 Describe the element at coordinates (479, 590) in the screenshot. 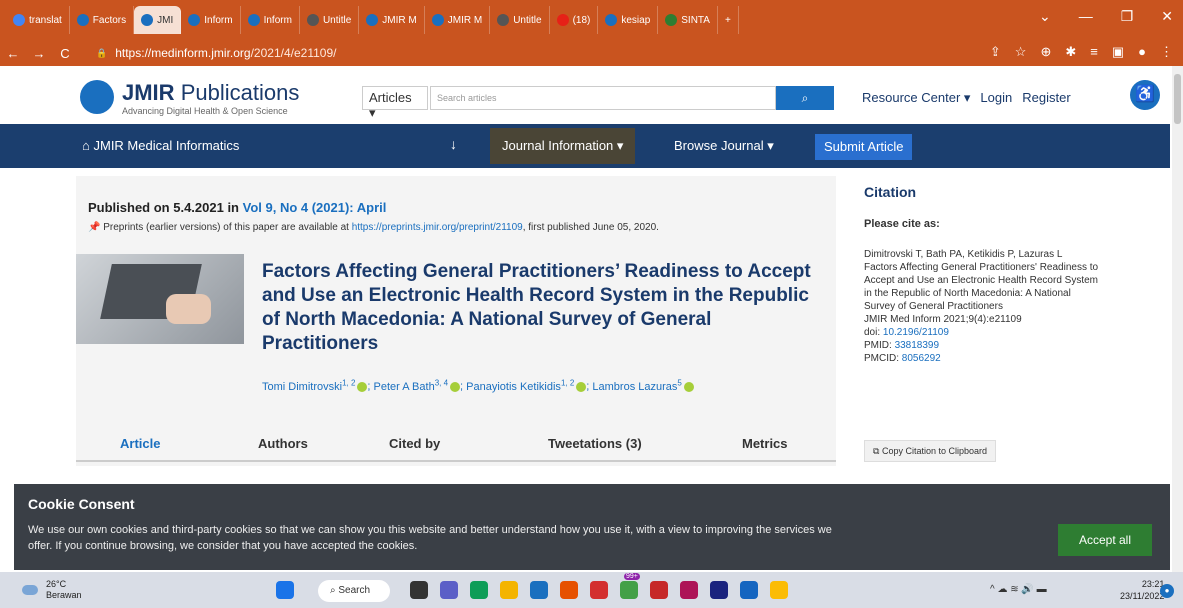

I see `edge-icon` at that location.